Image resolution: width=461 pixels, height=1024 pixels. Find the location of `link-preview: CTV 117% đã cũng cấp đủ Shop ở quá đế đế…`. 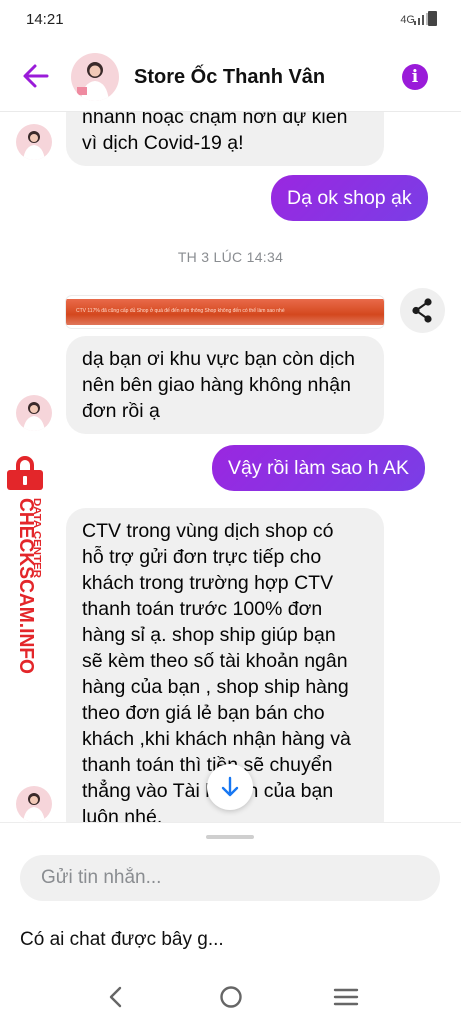

link-preview: CTV 117% đã cũng cấp đủ Shop ở quá đế đế… is located at coordinates (225, 312).